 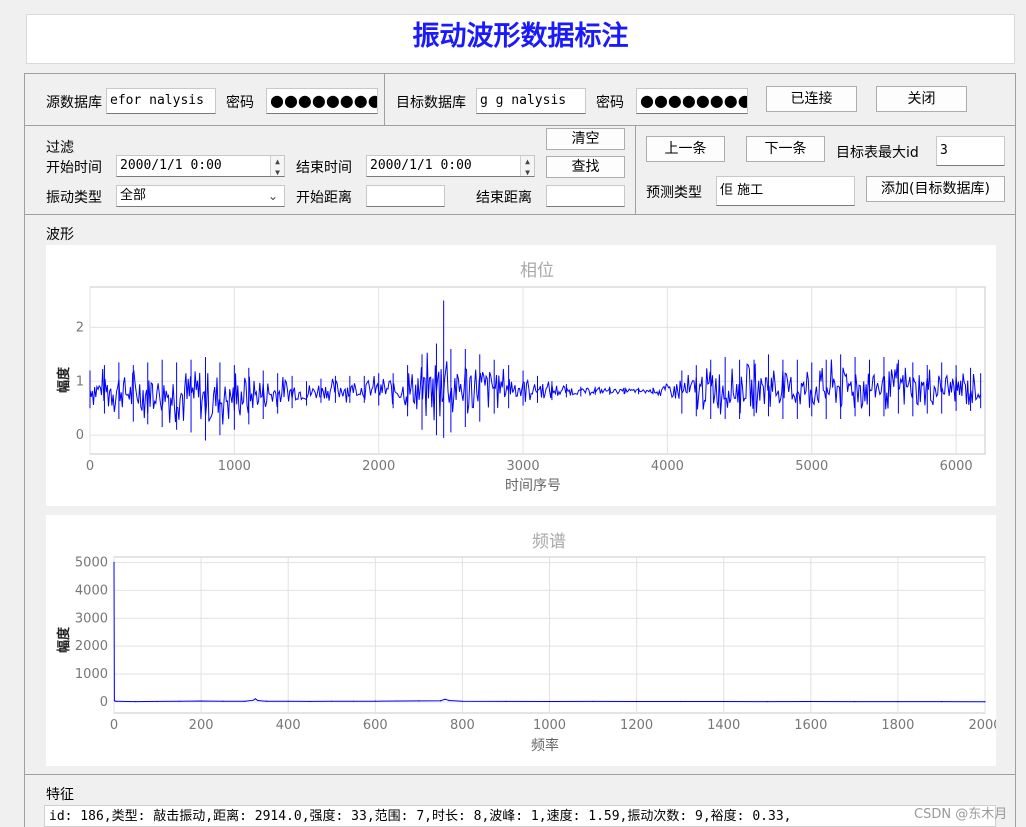 What do you see at coordinates (520, 36) in the screenshot?
I see `page-title: 振动波形数据标注` at bounding box center [520, 36].